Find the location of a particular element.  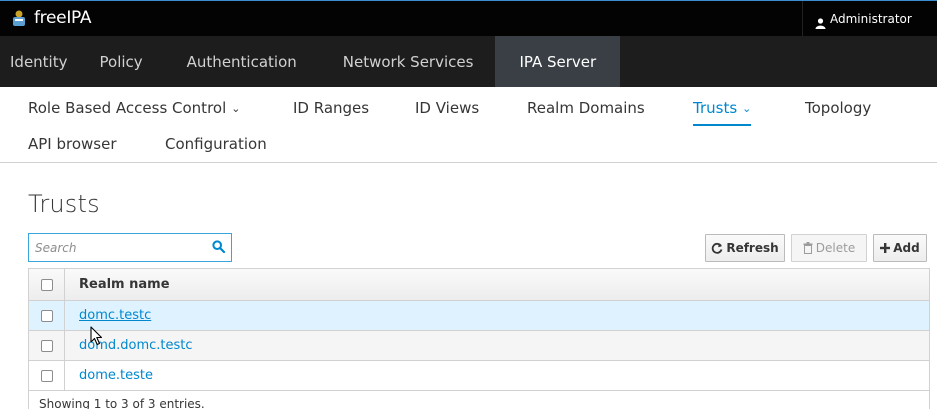

search-box is located at coordinates (130, 247).